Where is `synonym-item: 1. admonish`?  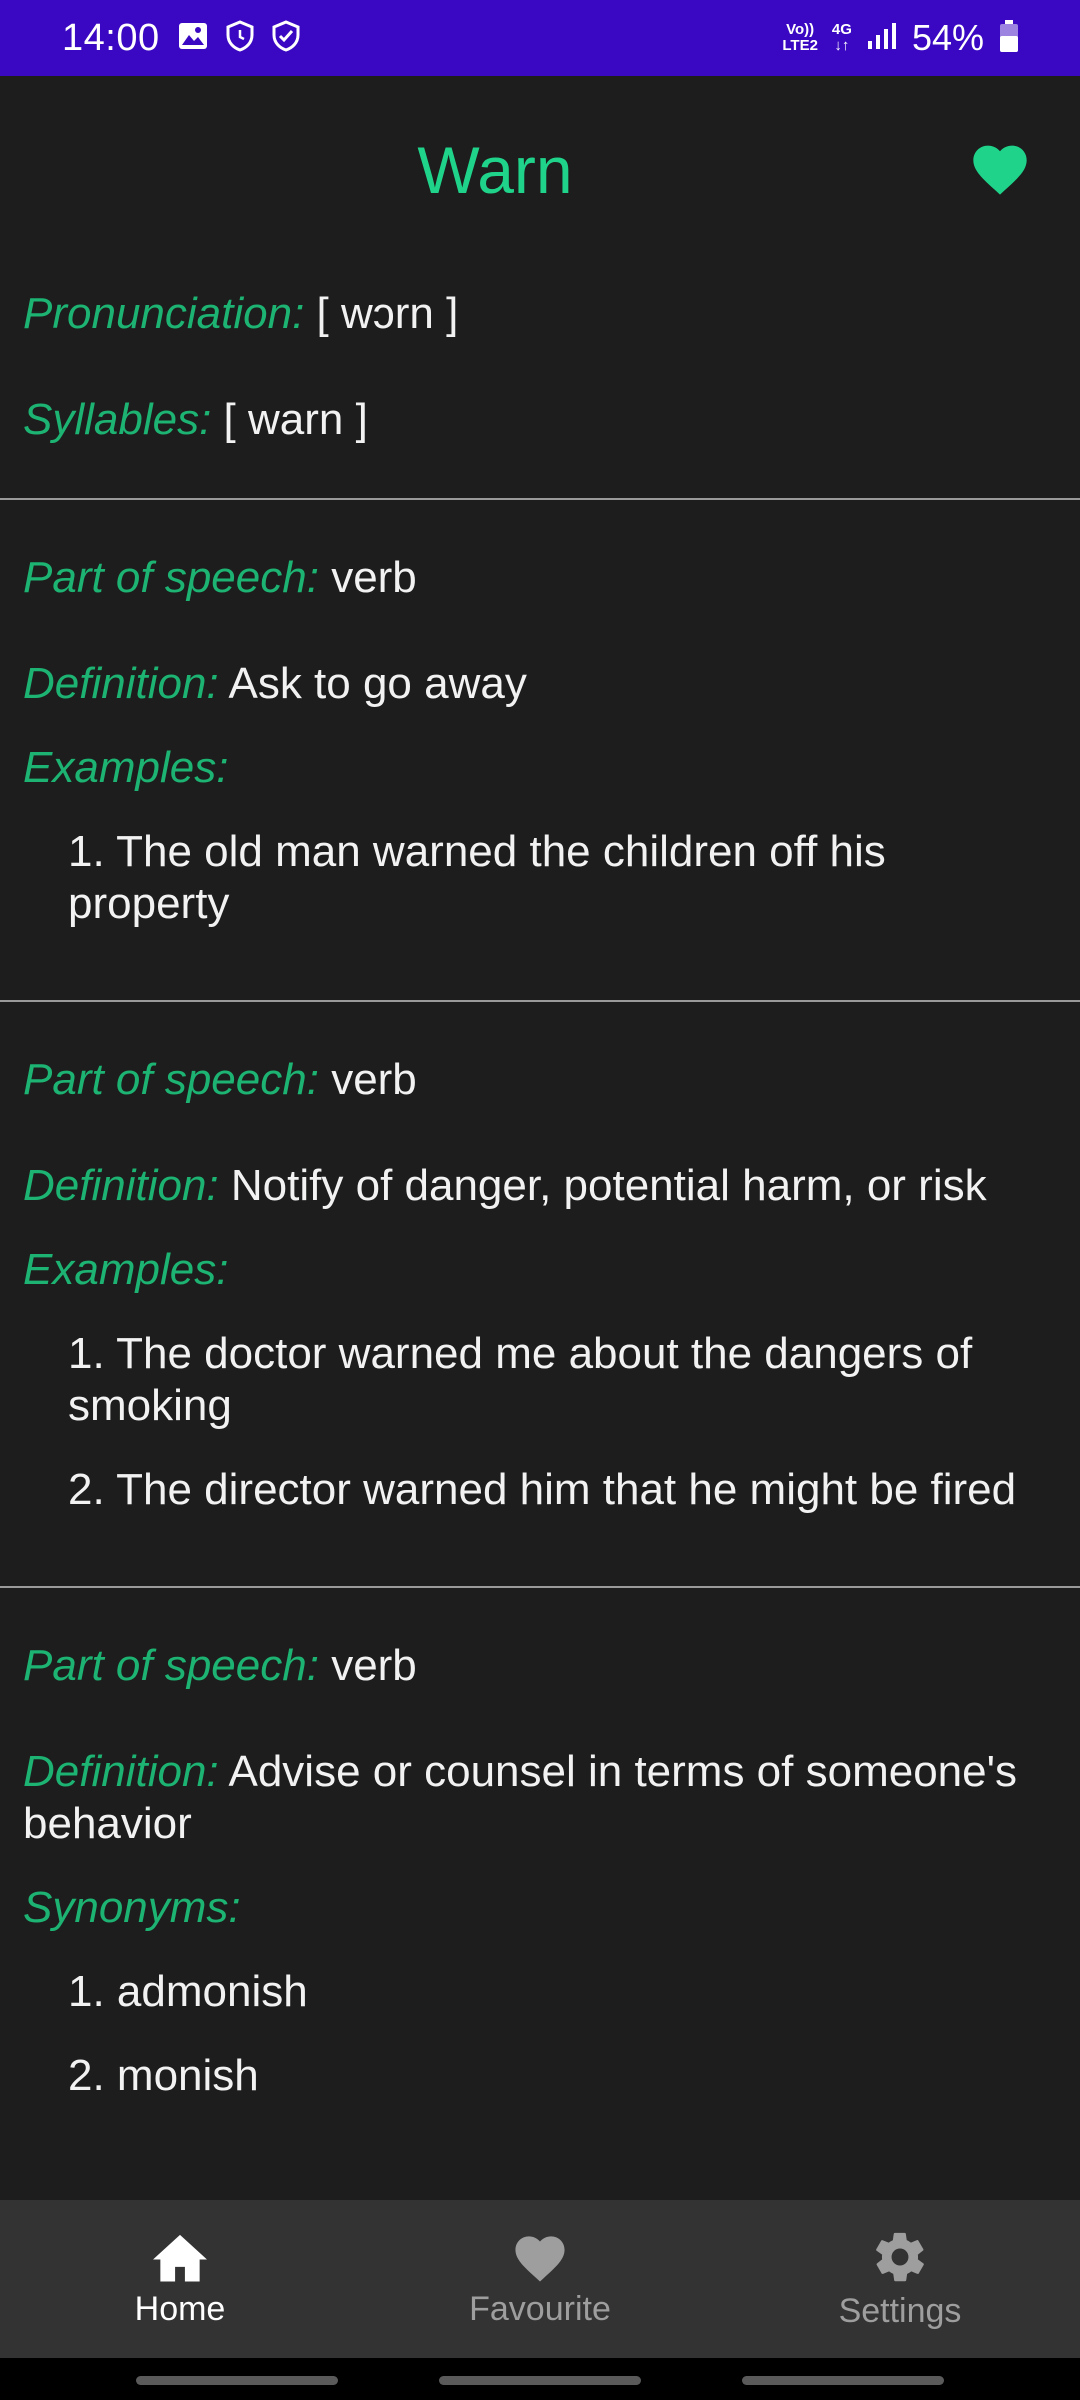 synonym-item: 1. admonish is located at coordinates (188, 1991).